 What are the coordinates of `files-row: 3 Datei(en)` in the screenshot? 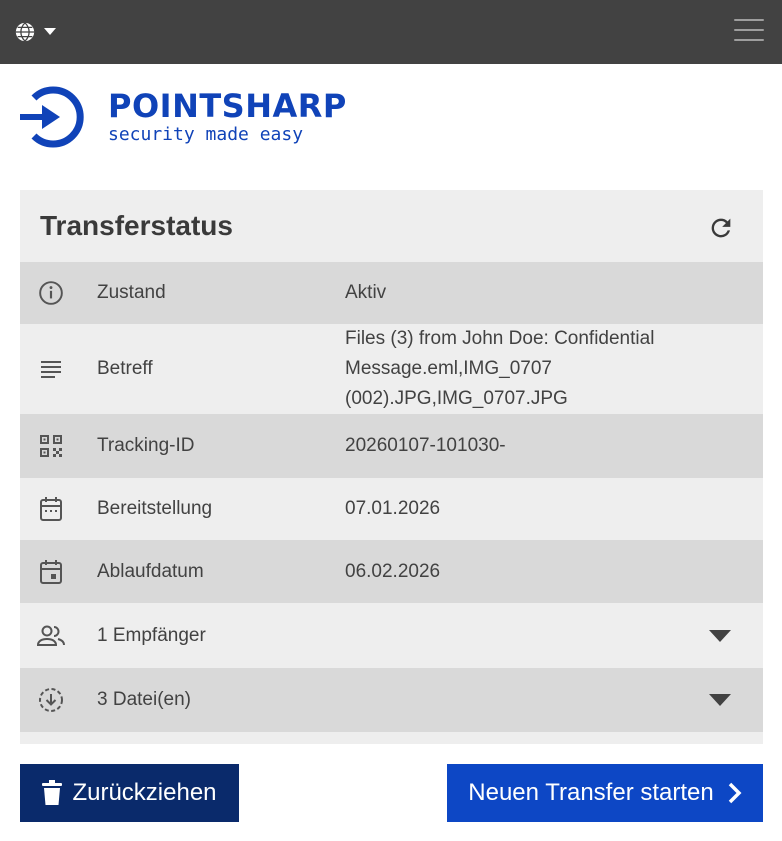 It's located at (391, 700).